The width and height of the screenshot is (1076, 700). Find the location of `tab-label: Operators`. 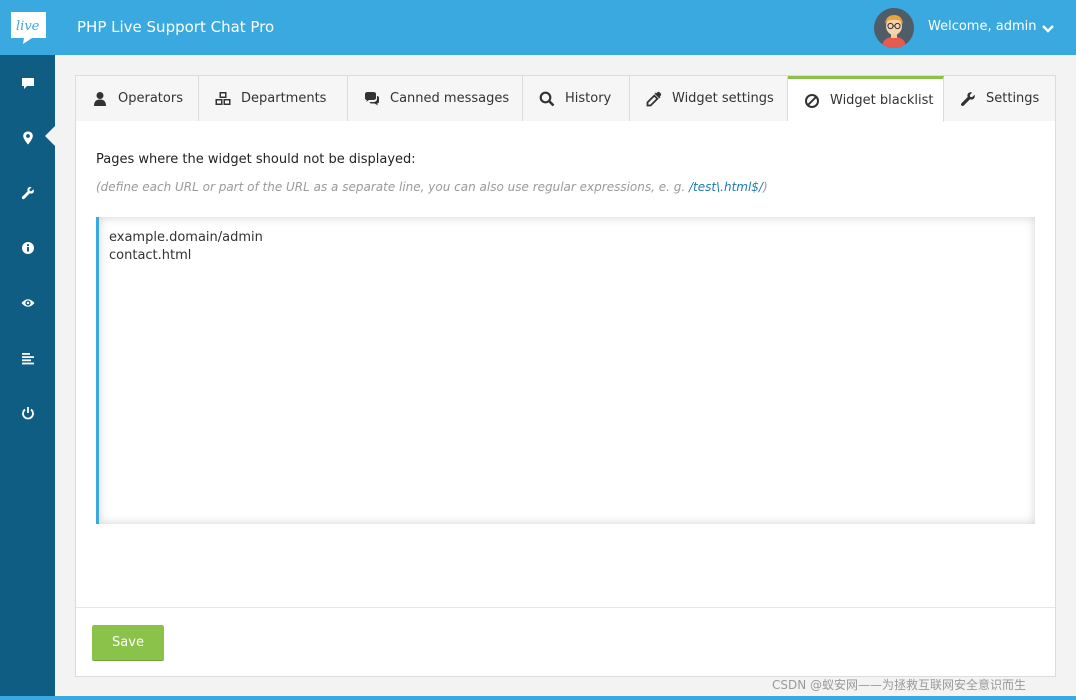

tab-label: Operators is located at coordinates (150, 98).